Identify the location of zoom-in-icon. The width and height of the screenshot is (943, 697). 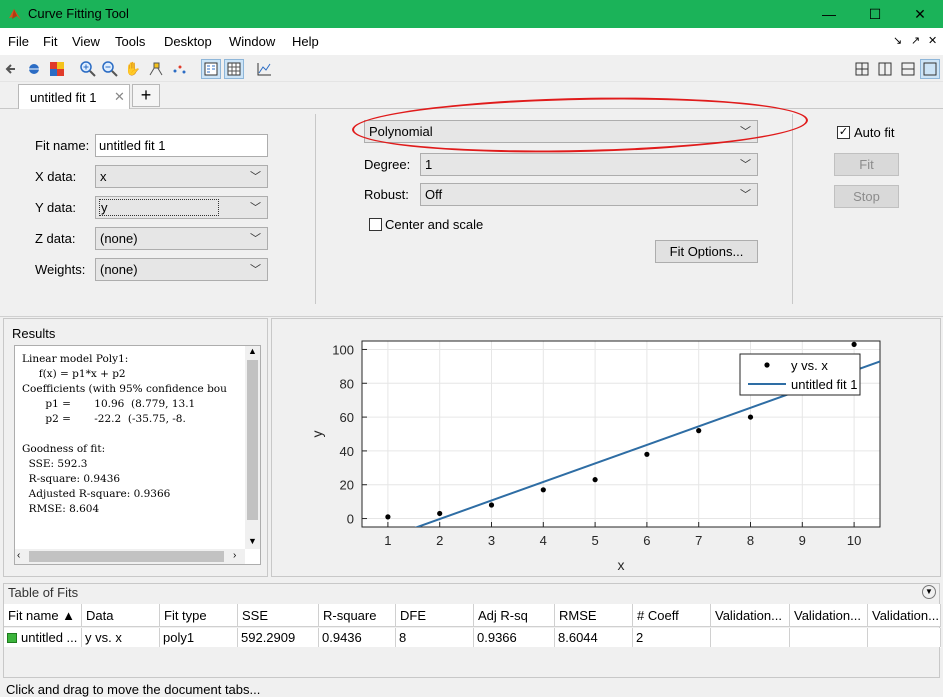
(88, 69).